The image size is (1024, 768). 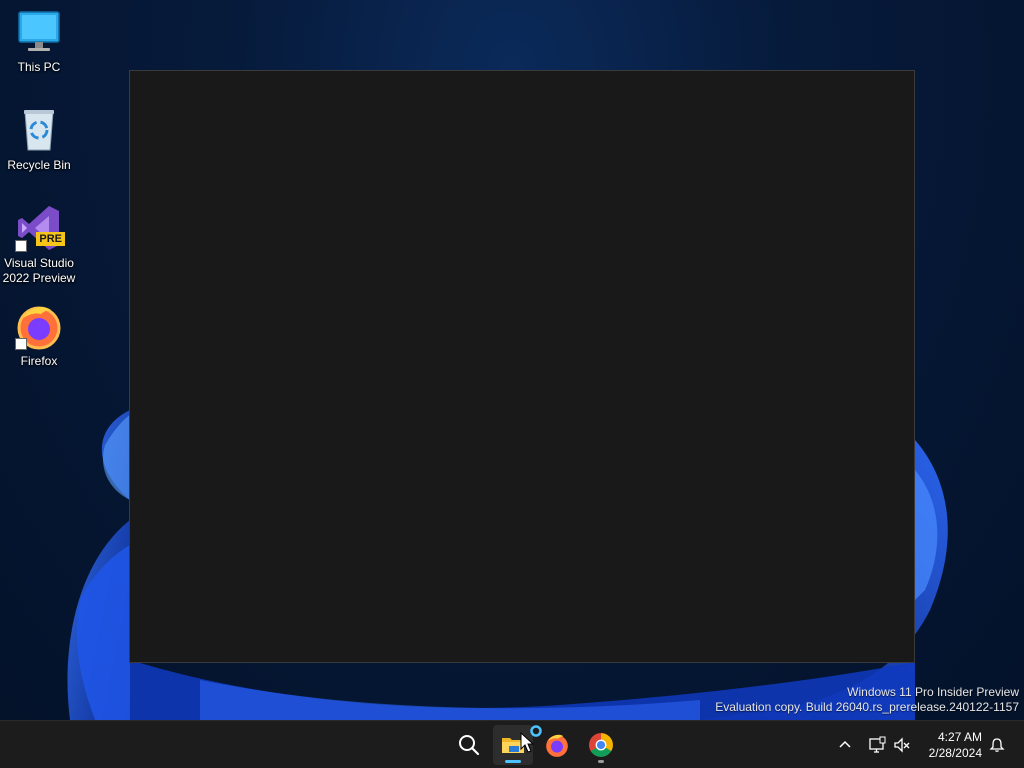 I want to click on network-icon, so click(x=877, y=744).